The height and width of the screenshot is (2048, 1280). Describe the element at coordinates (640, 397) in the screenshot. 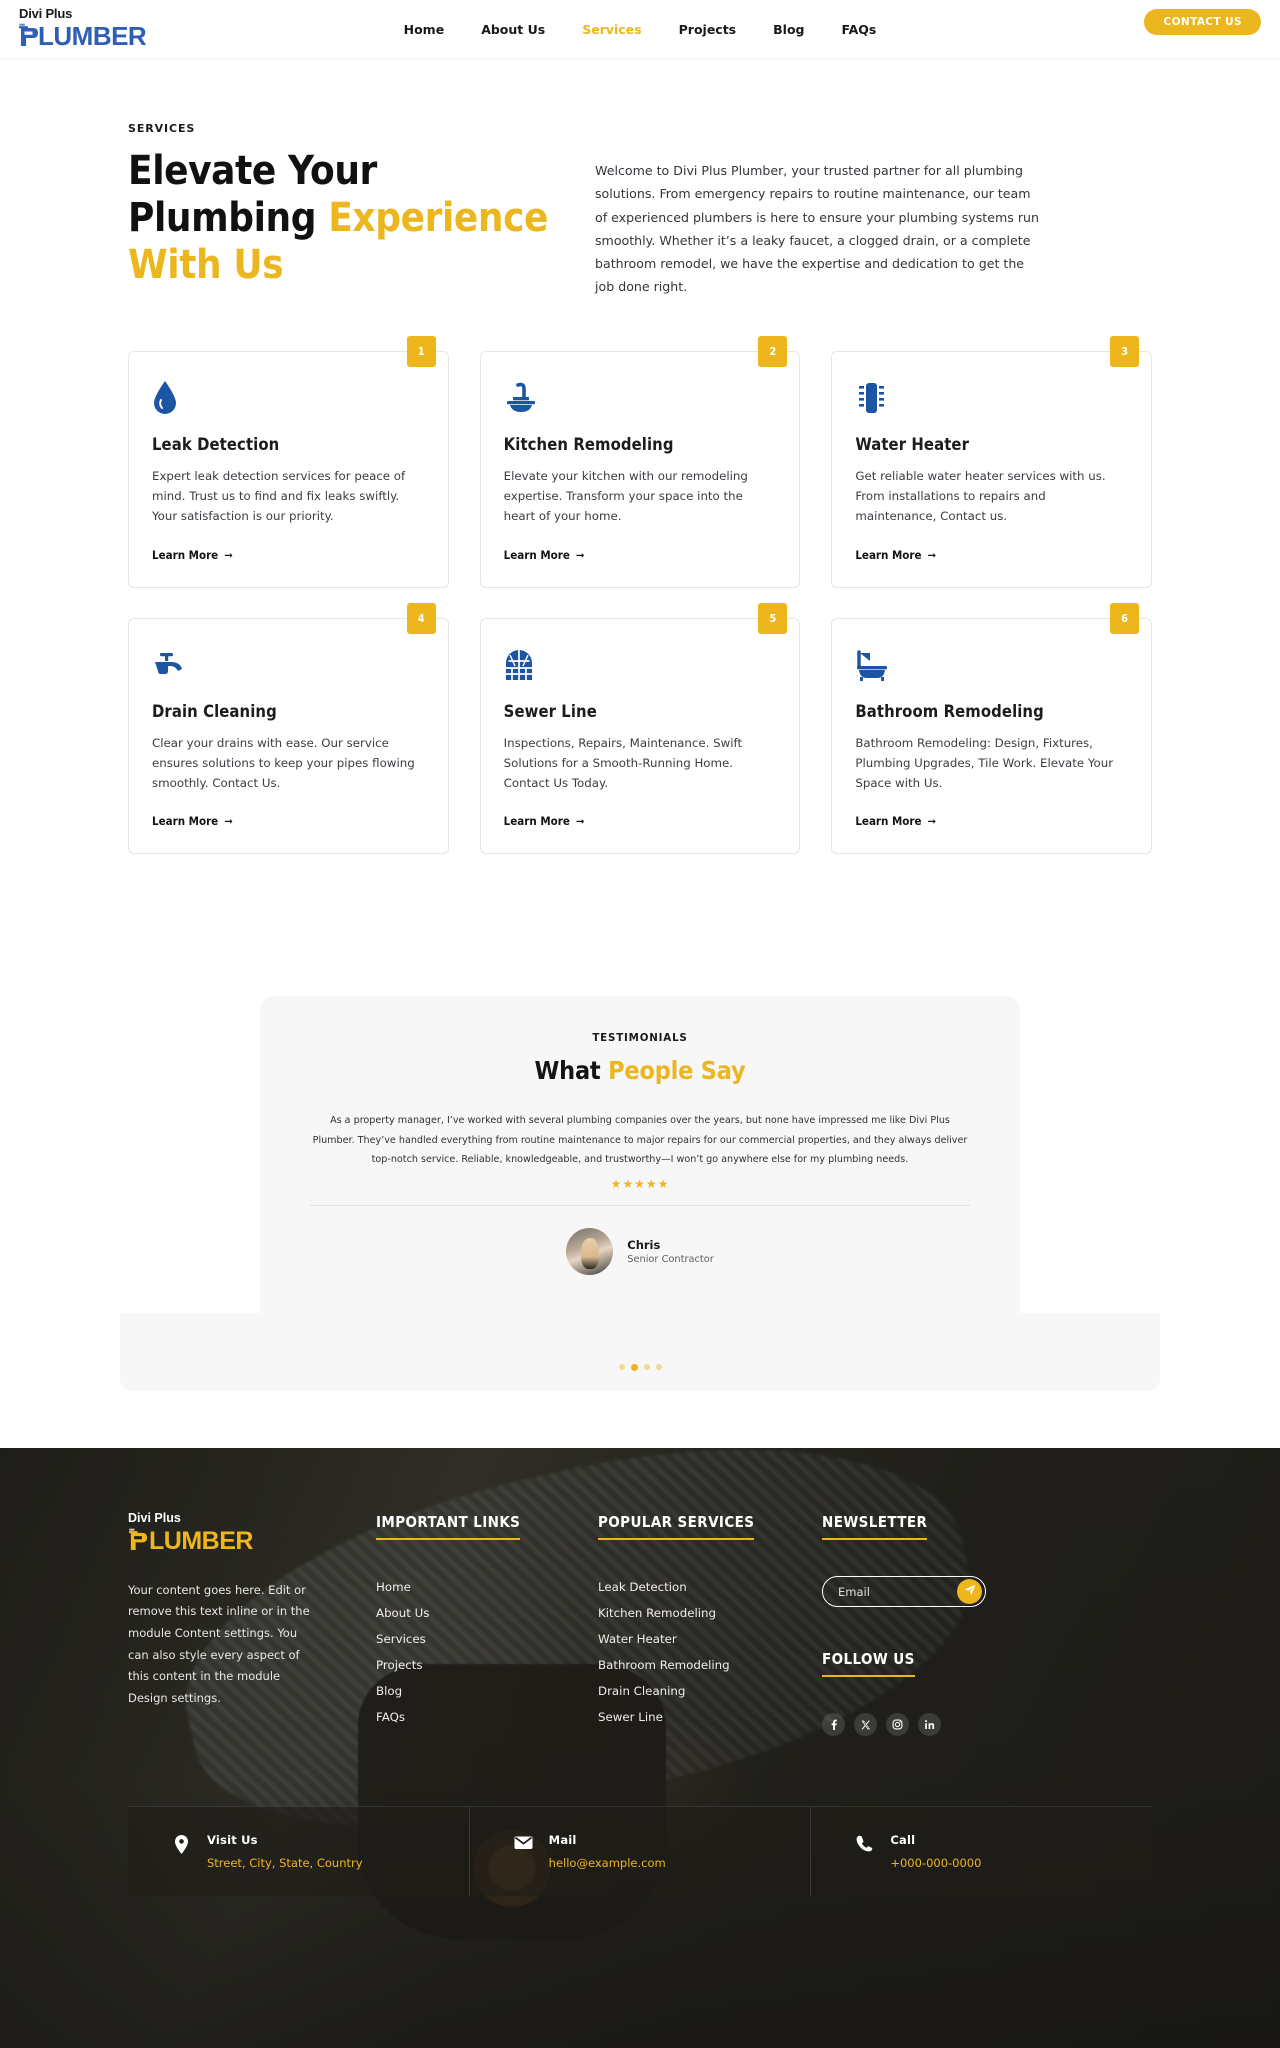

I see `kitchen-sink-icon` at that location.